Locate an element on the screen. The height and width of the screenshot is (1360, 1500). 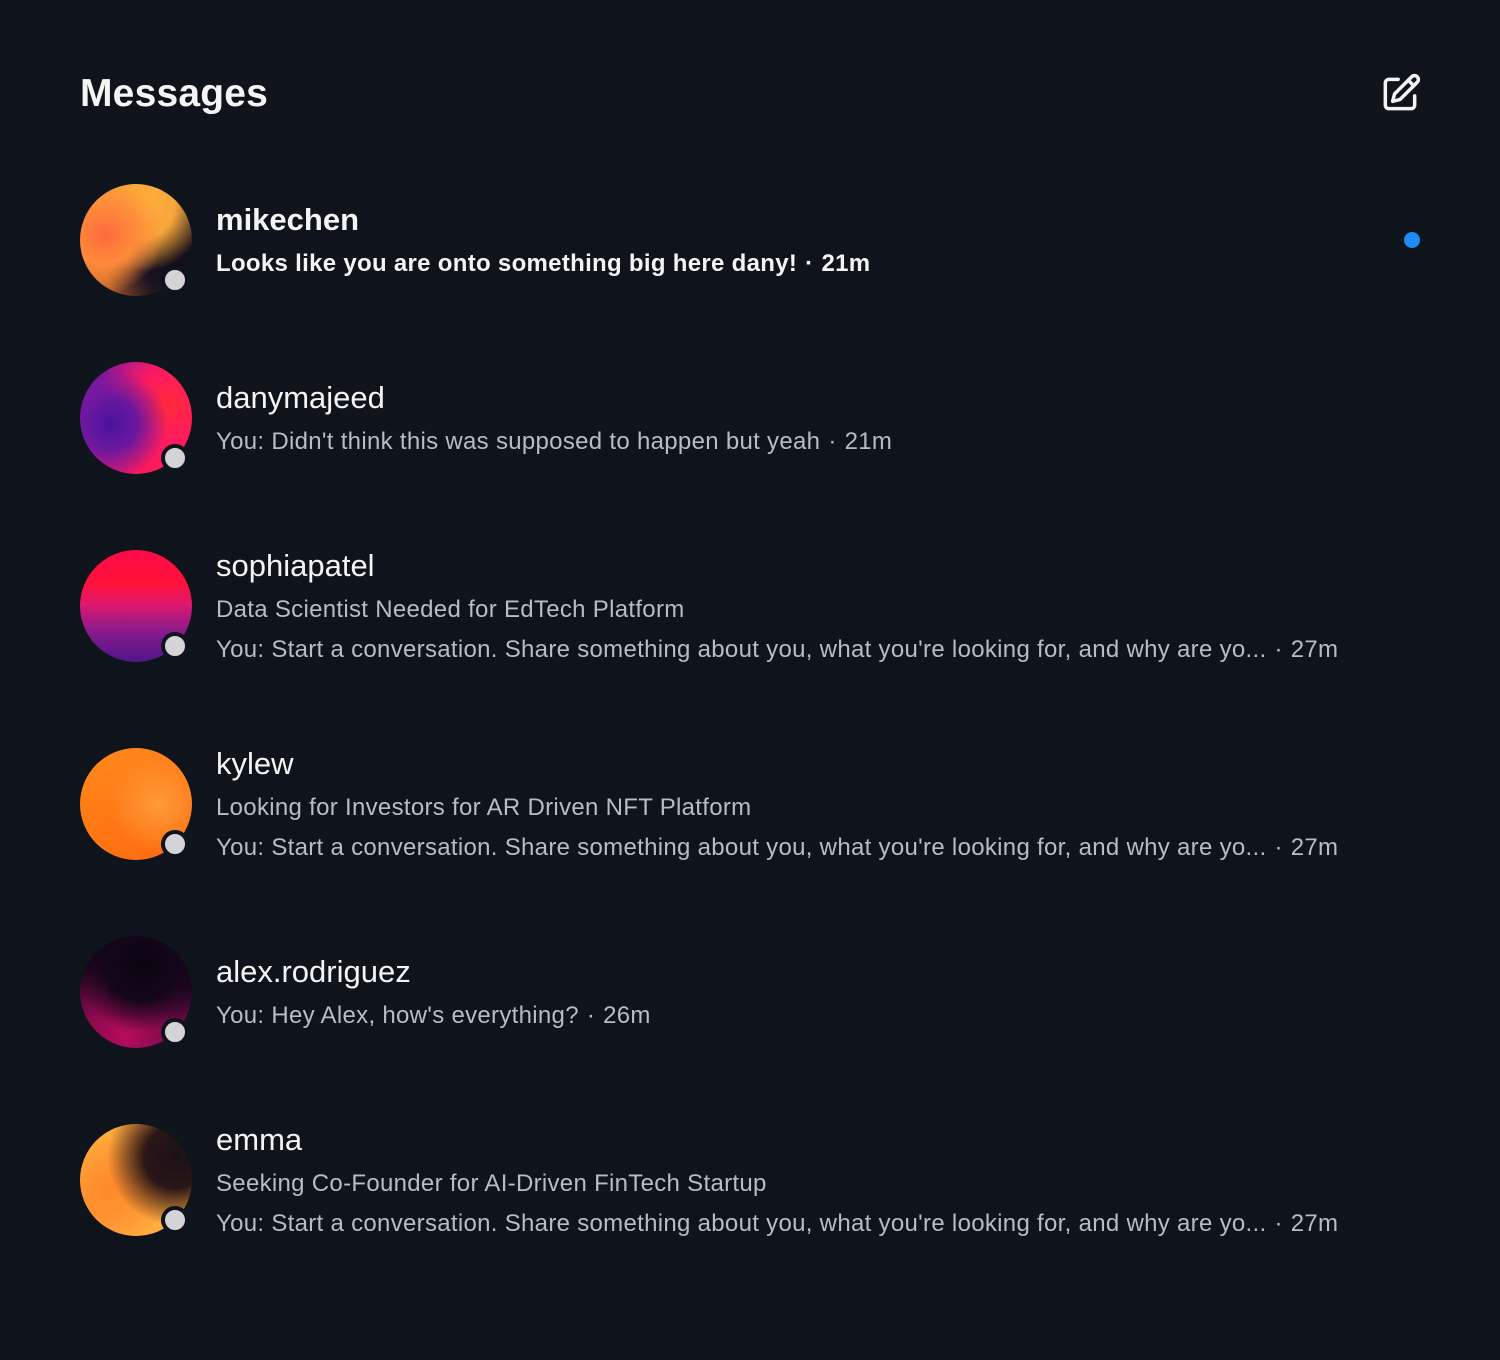
compose-edit-icon is located at coordinates (1402, 92).